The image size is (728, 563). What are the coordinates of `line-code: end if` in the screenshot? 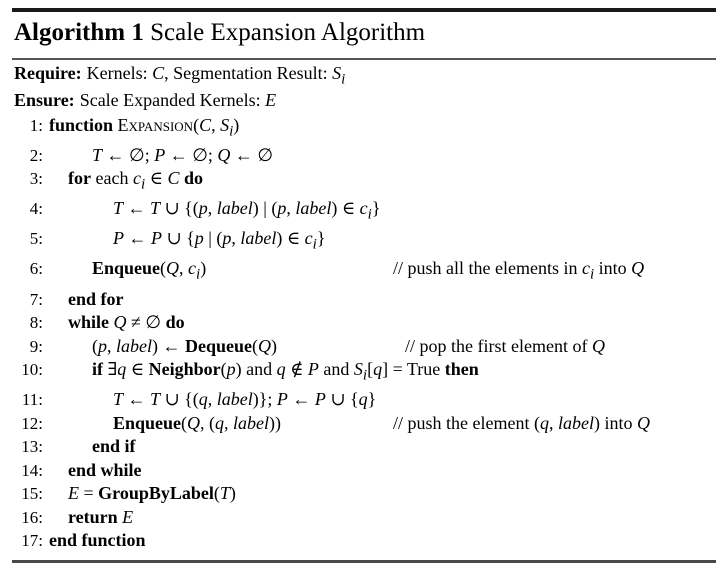 It's located at (114, 446).